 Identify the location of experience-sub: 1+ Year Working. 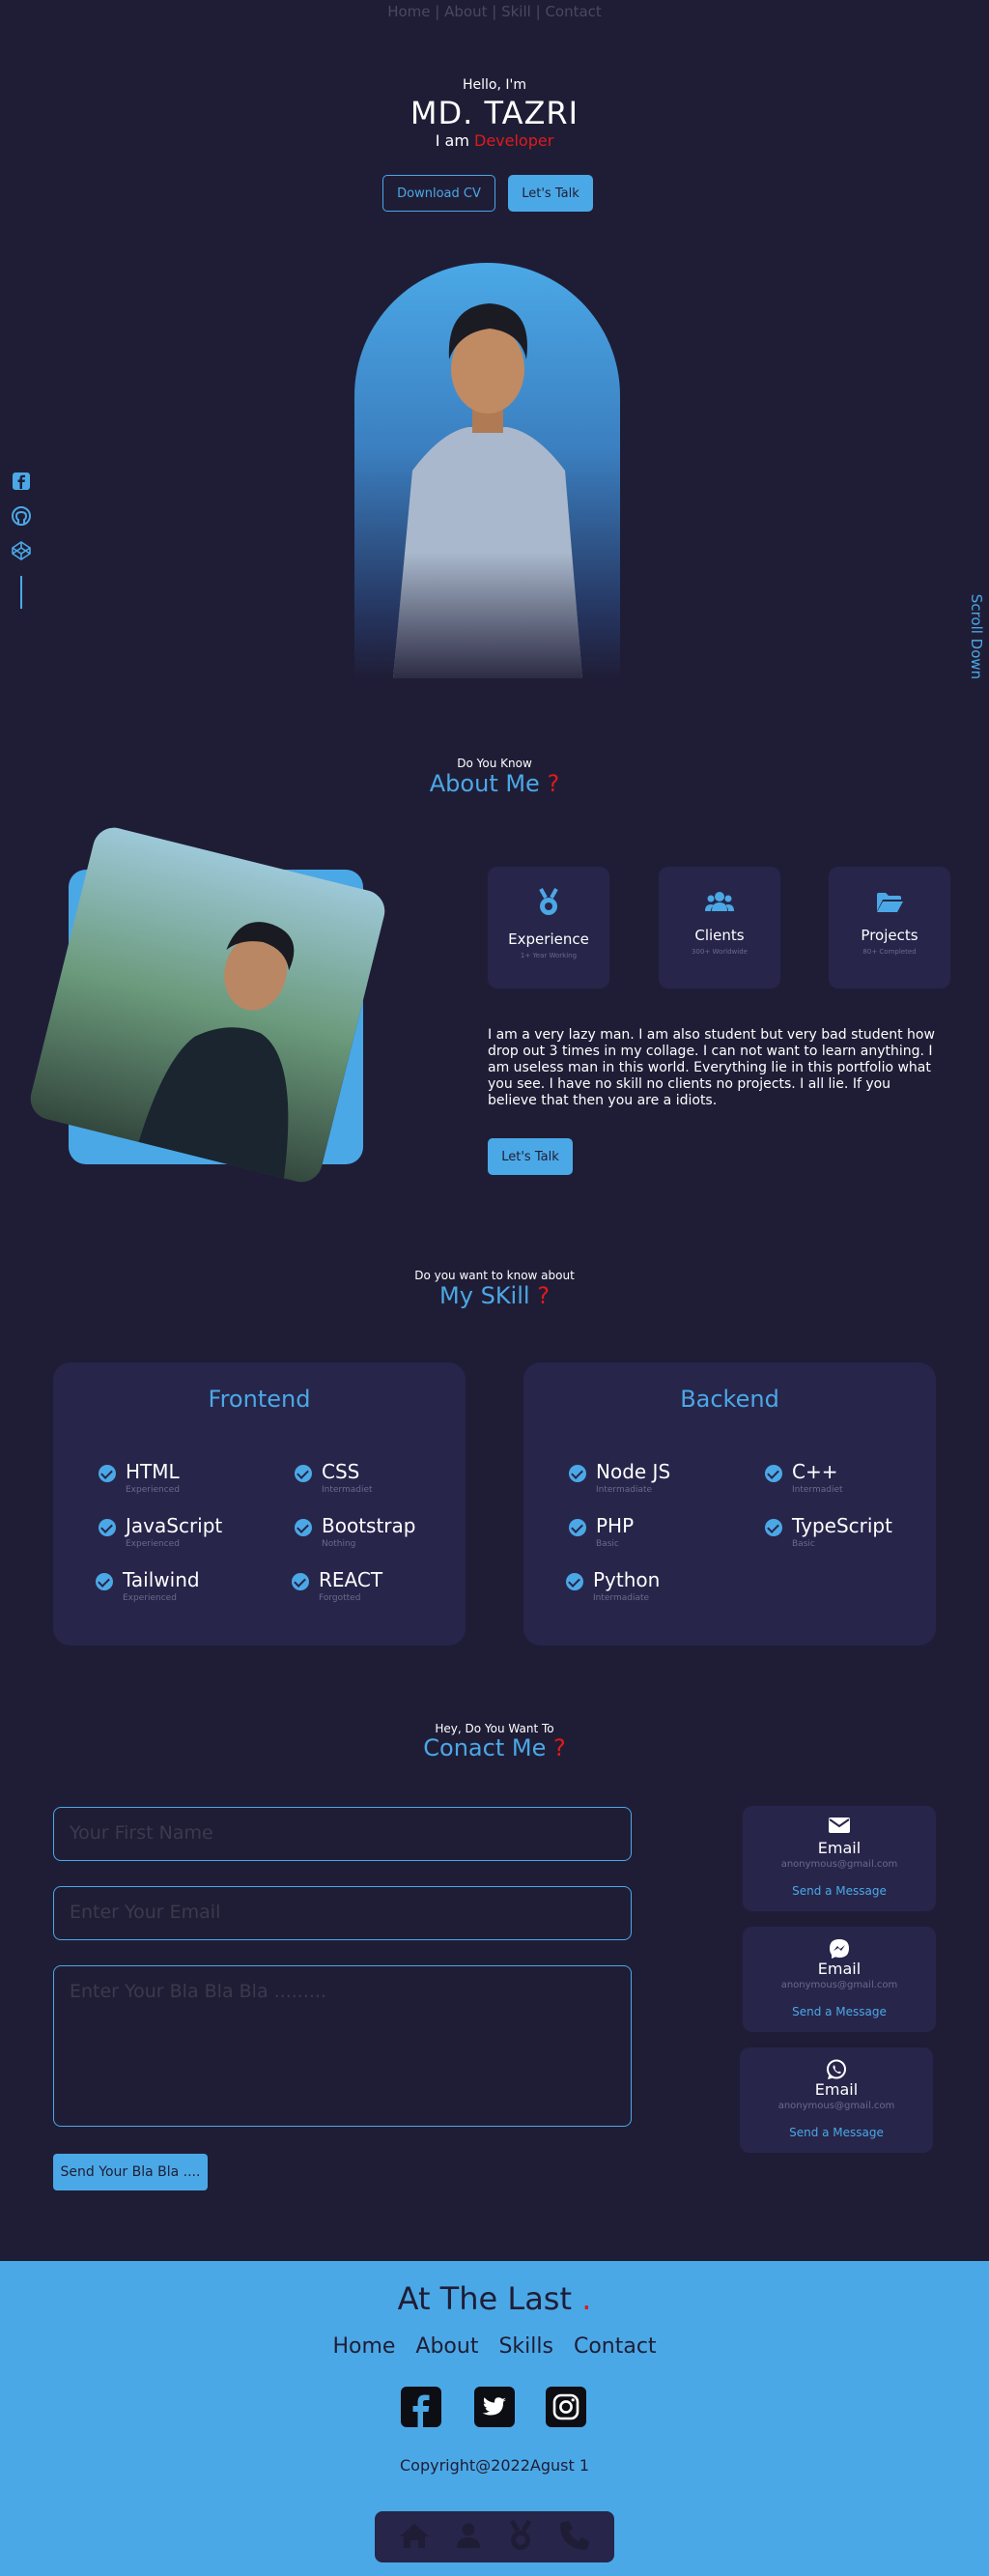
(549, 956).